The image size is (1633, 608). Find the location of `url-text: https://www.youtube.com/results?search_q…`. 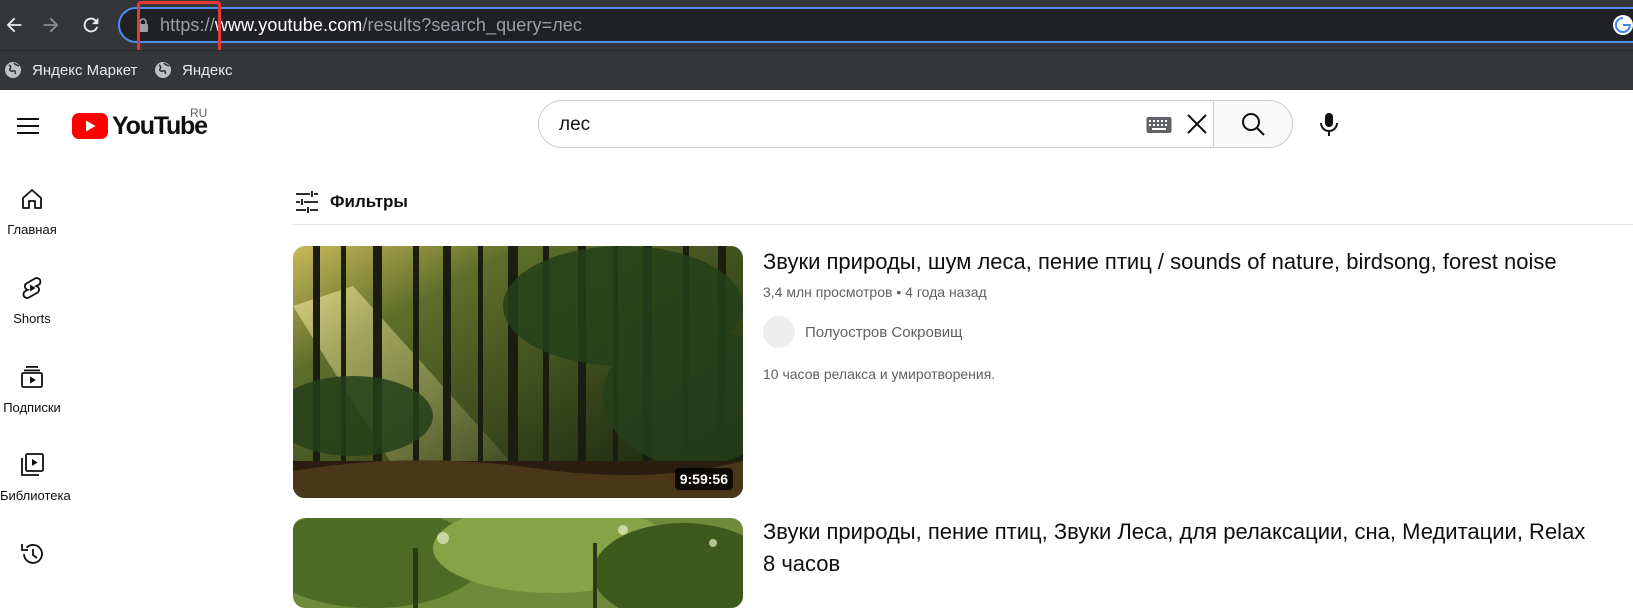

url-text: https://www.youtube.com/results?search_q… is located at coordinates (371, 25).